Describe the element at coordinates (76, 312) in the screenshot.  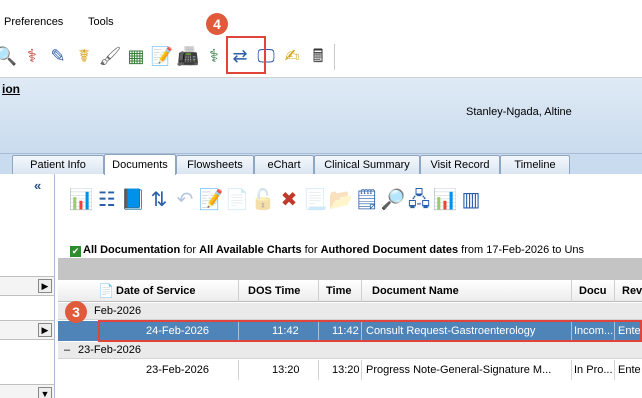
I see `step-number: 3` at that location.